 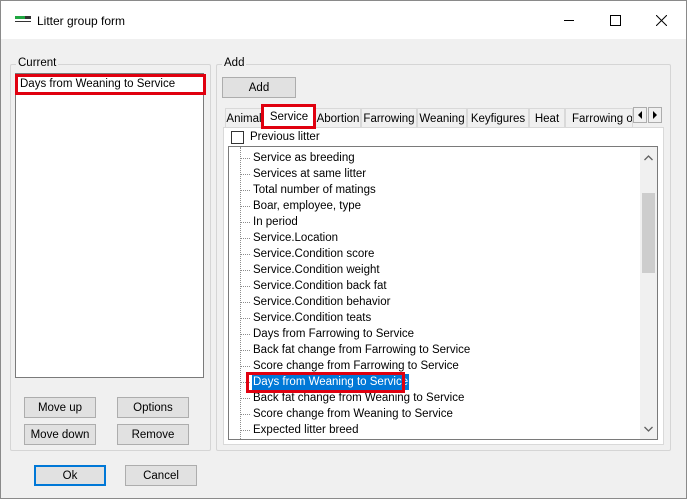 I want to click on maximize-icon, so click(x=615, y=20).